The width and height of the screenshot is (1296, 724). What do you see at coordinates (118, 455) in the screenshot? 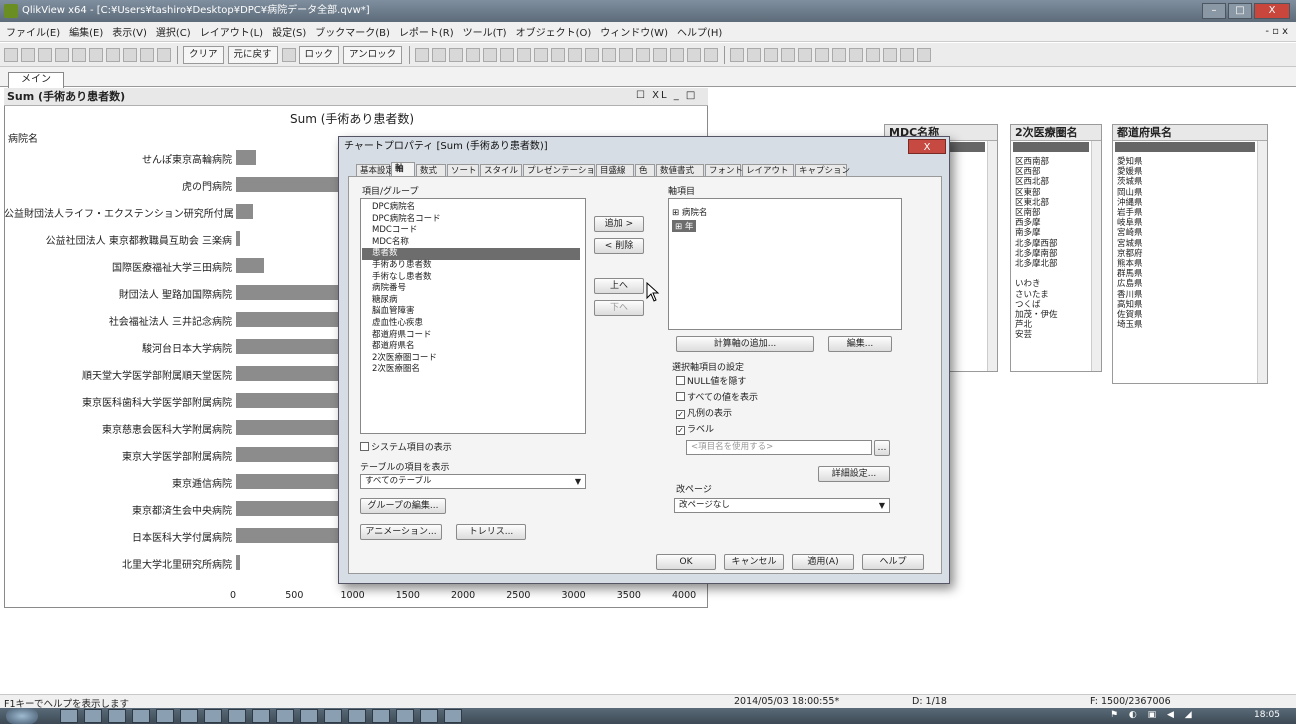
I see `category-label: 東京大学医学部附属病院` at bounding box center [118, 455].